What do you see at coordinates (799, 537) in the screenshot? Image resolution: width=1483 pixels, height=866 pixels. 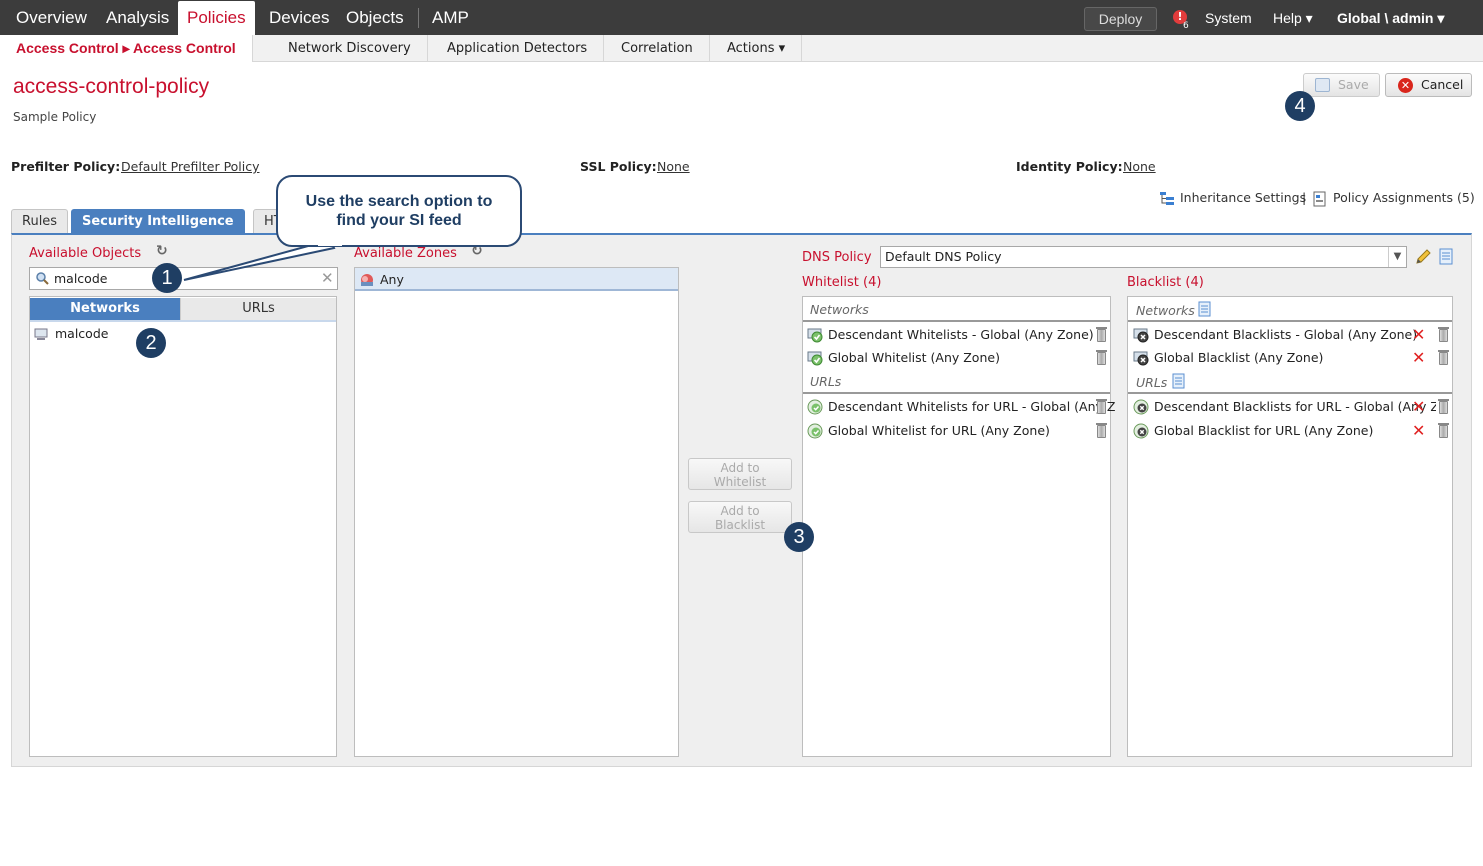 I see `step-marker-3: 3` at bounding box center [799, 537].